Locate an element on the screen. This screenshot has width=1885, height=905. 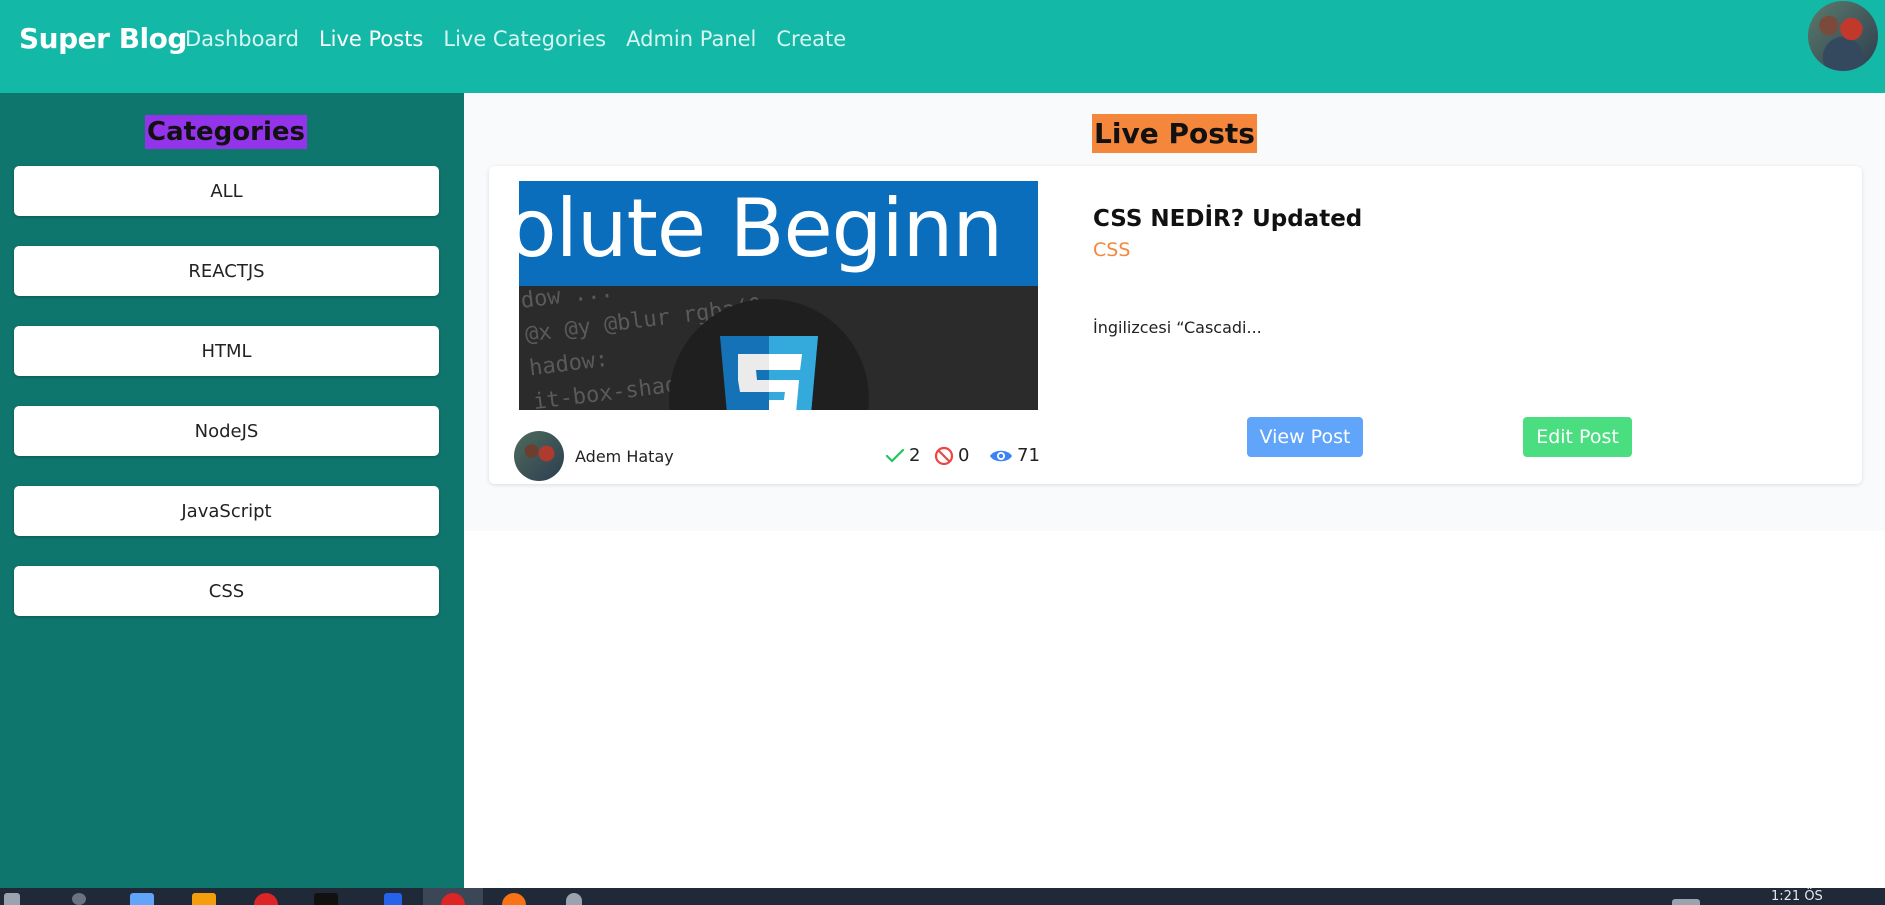
brand-logo: Super Blog is located at coordinates (103, 38).